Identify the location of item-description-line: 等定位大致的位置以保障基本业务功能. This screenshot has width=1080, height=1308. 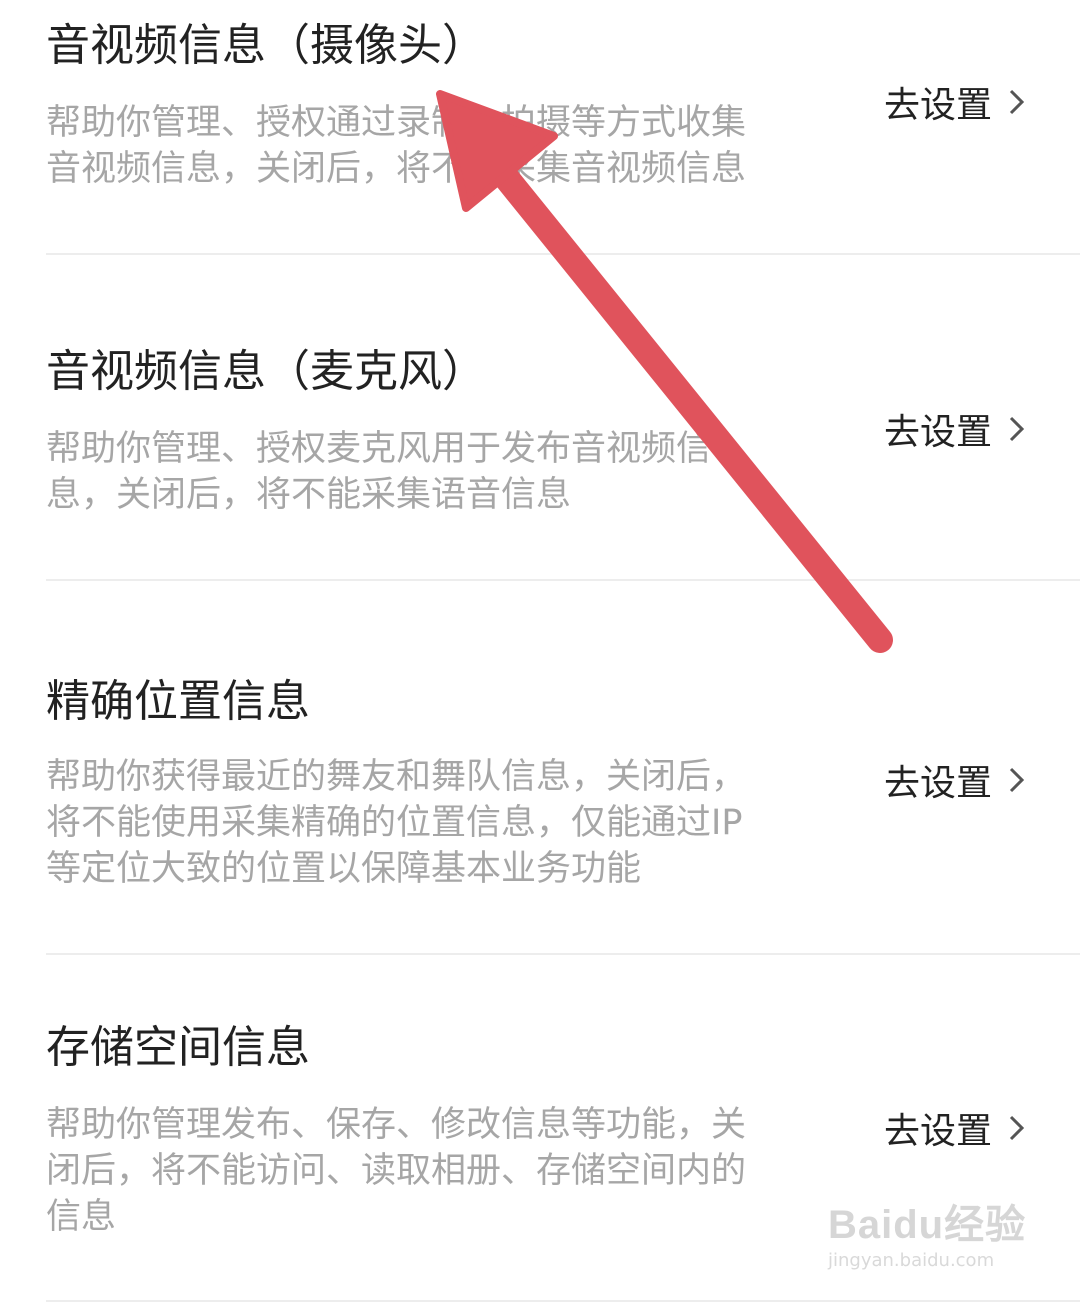
(344, 869).